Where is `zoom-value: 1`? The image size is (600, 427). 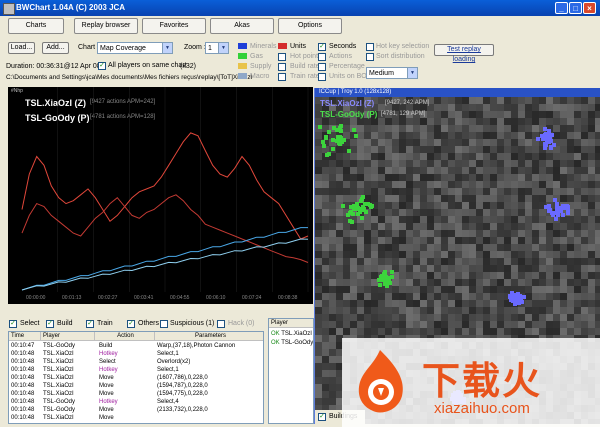 zoom-value: 1 is located at coordinates (210, 48).